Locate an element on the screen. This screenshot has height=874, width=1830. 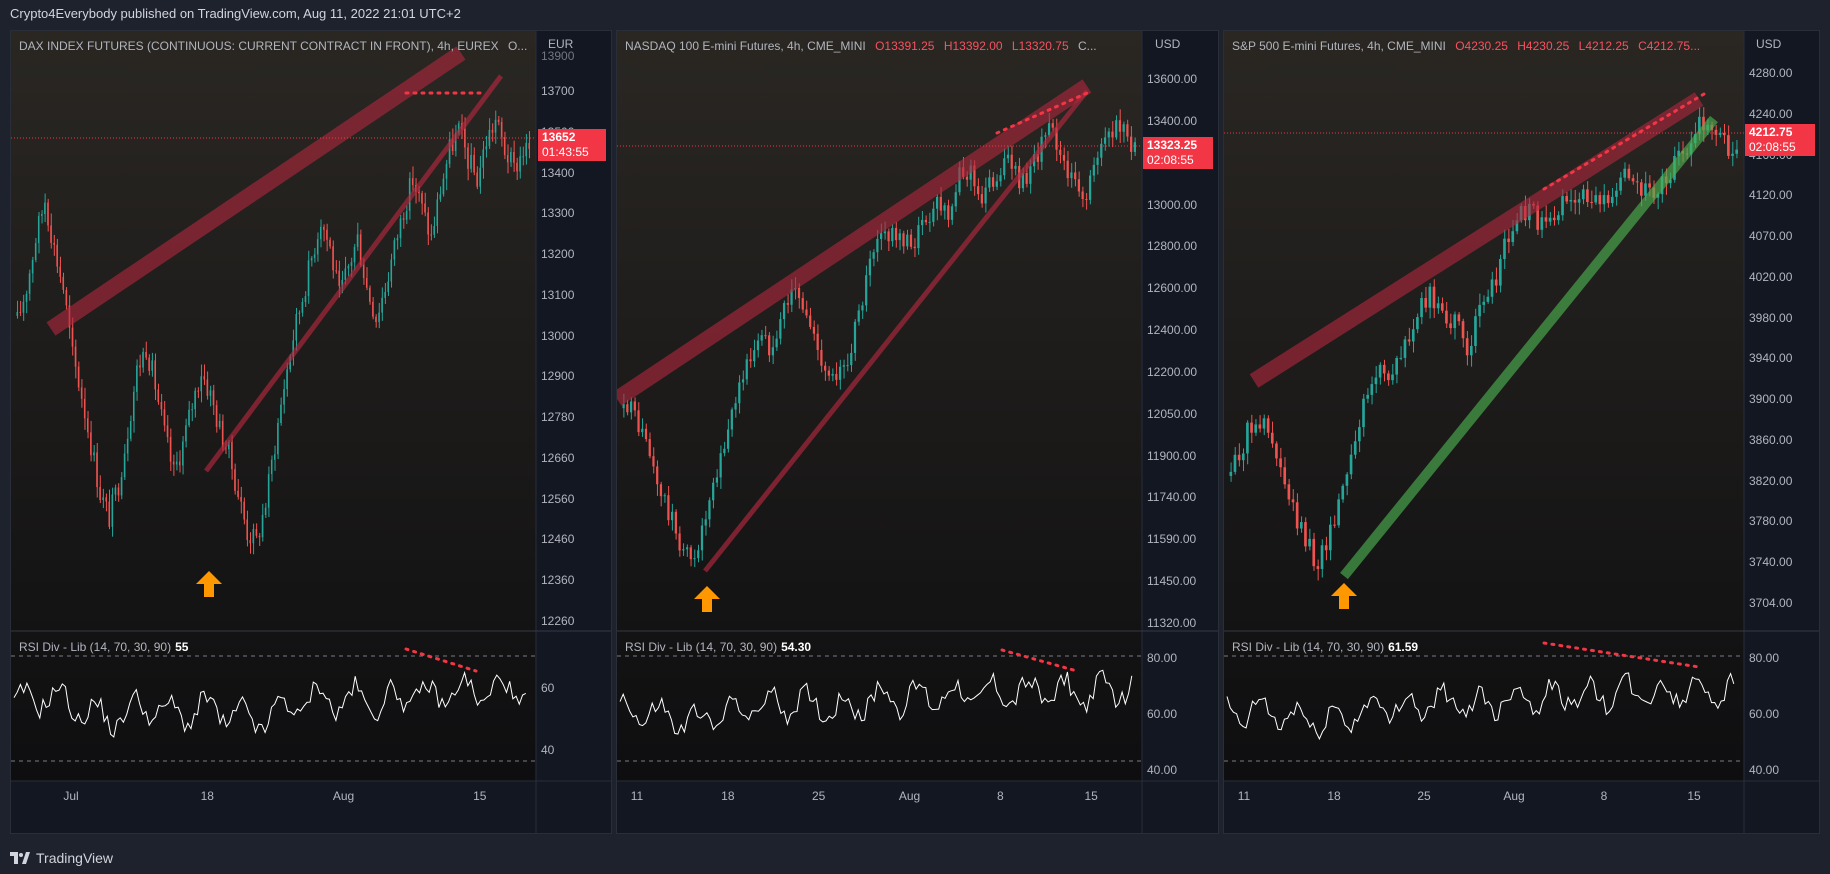
price-tick: 12780 is located at coordinates (558, 417).